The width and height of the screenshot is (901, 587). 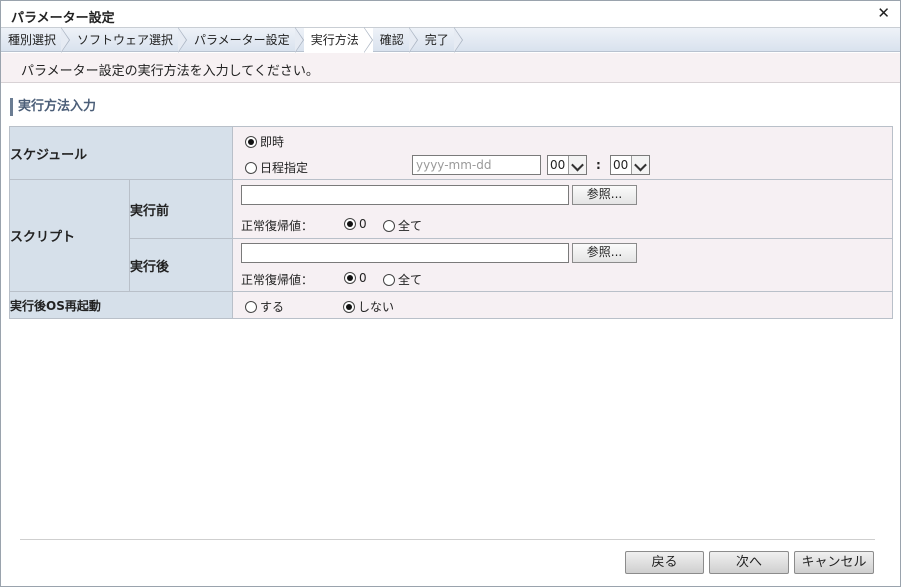 I want to click on reboot-label: 実行後OS再起動, so click(x=121, y=305).